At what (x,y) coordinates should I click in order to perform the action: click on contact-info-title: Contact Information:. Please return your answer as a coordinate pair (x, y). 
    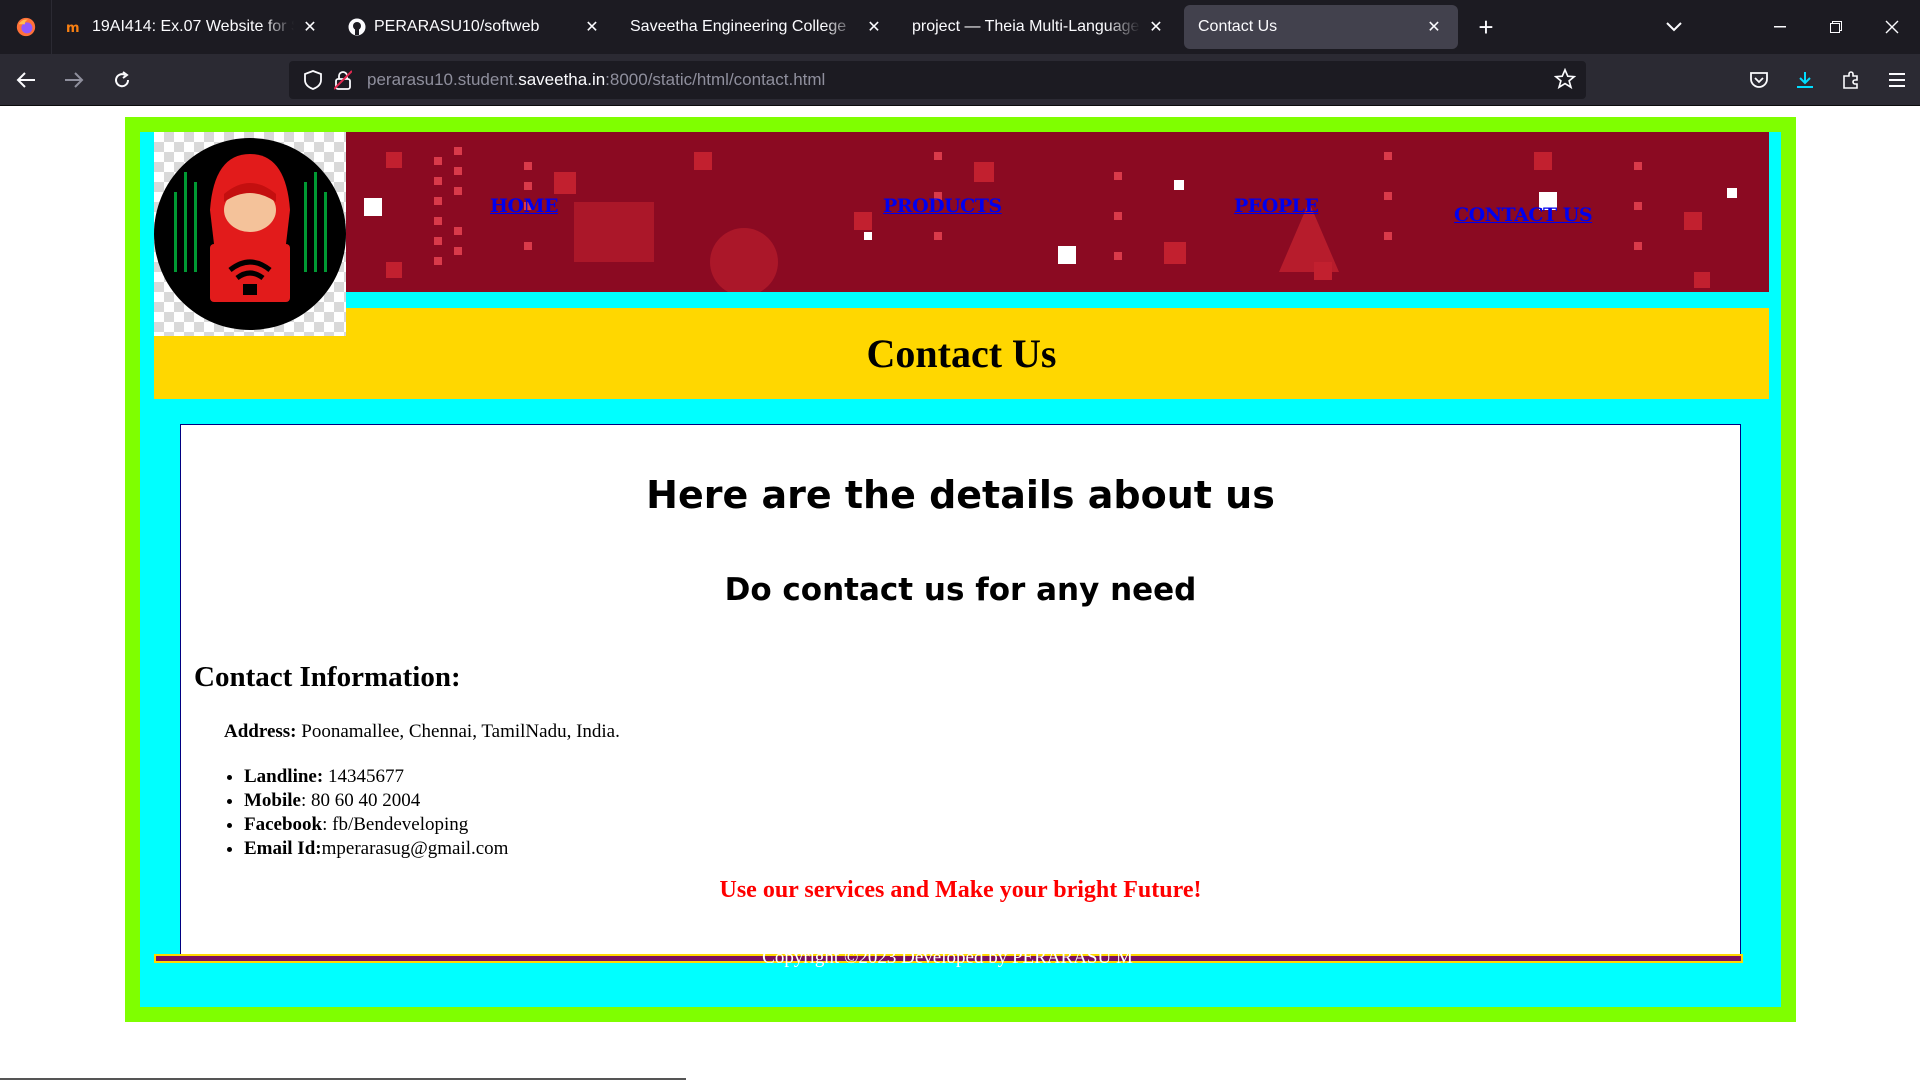
    Looking at the image, I should click on (327, 677).